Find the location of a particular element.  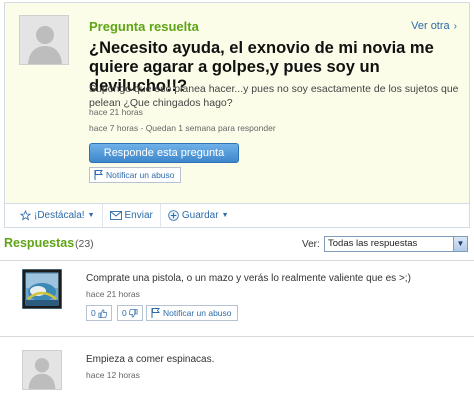

asker-avatar is located at coordinates (44, 40).